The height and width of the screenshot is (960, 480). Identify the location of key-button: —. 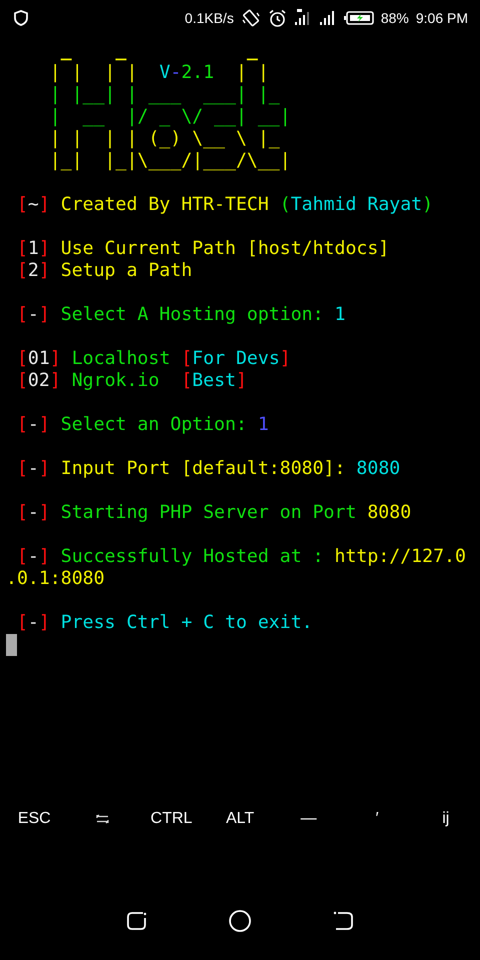
(308, 819).